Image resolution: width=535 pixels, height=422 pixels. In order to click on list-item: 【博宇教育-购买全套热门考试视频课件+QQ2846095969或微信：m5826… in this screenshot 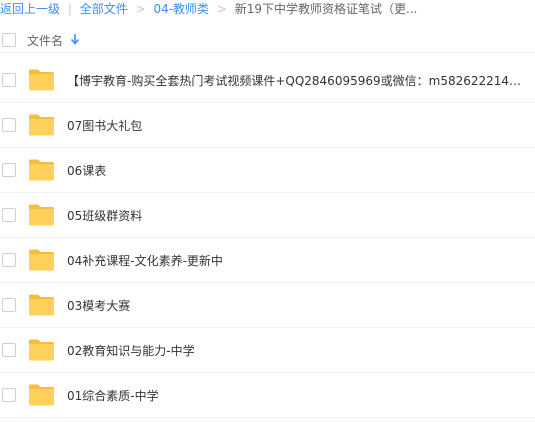, I will do `click(267, 80)`.